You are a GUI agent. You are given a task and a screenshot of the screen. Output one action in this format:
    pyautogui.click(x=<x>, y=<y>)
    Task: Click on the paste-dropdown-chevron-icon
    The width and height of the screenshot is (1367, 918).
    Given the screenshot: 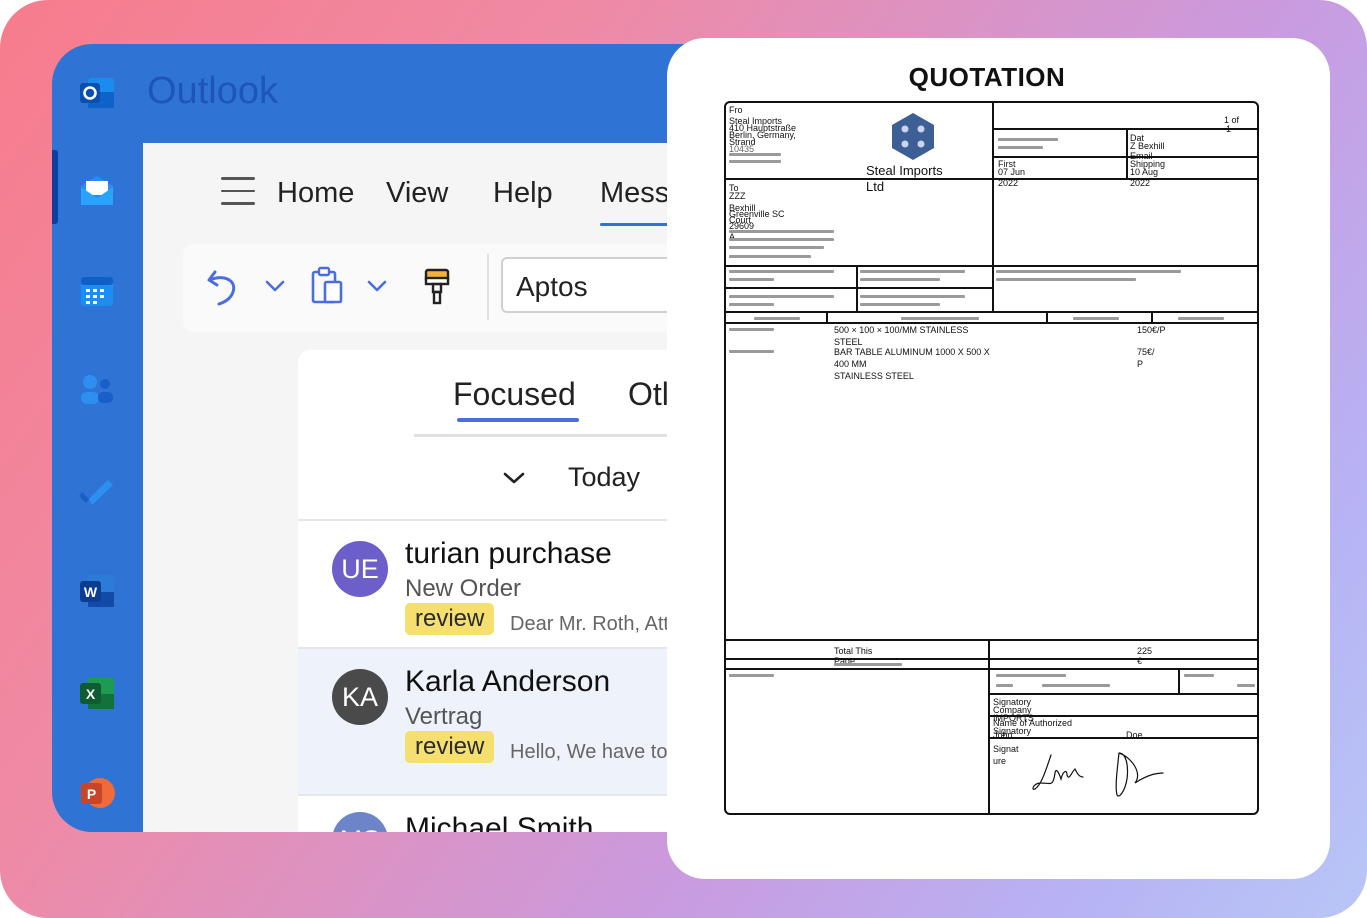 What is the action you would take?
    pyautogui.click(x=377, y=286)
    